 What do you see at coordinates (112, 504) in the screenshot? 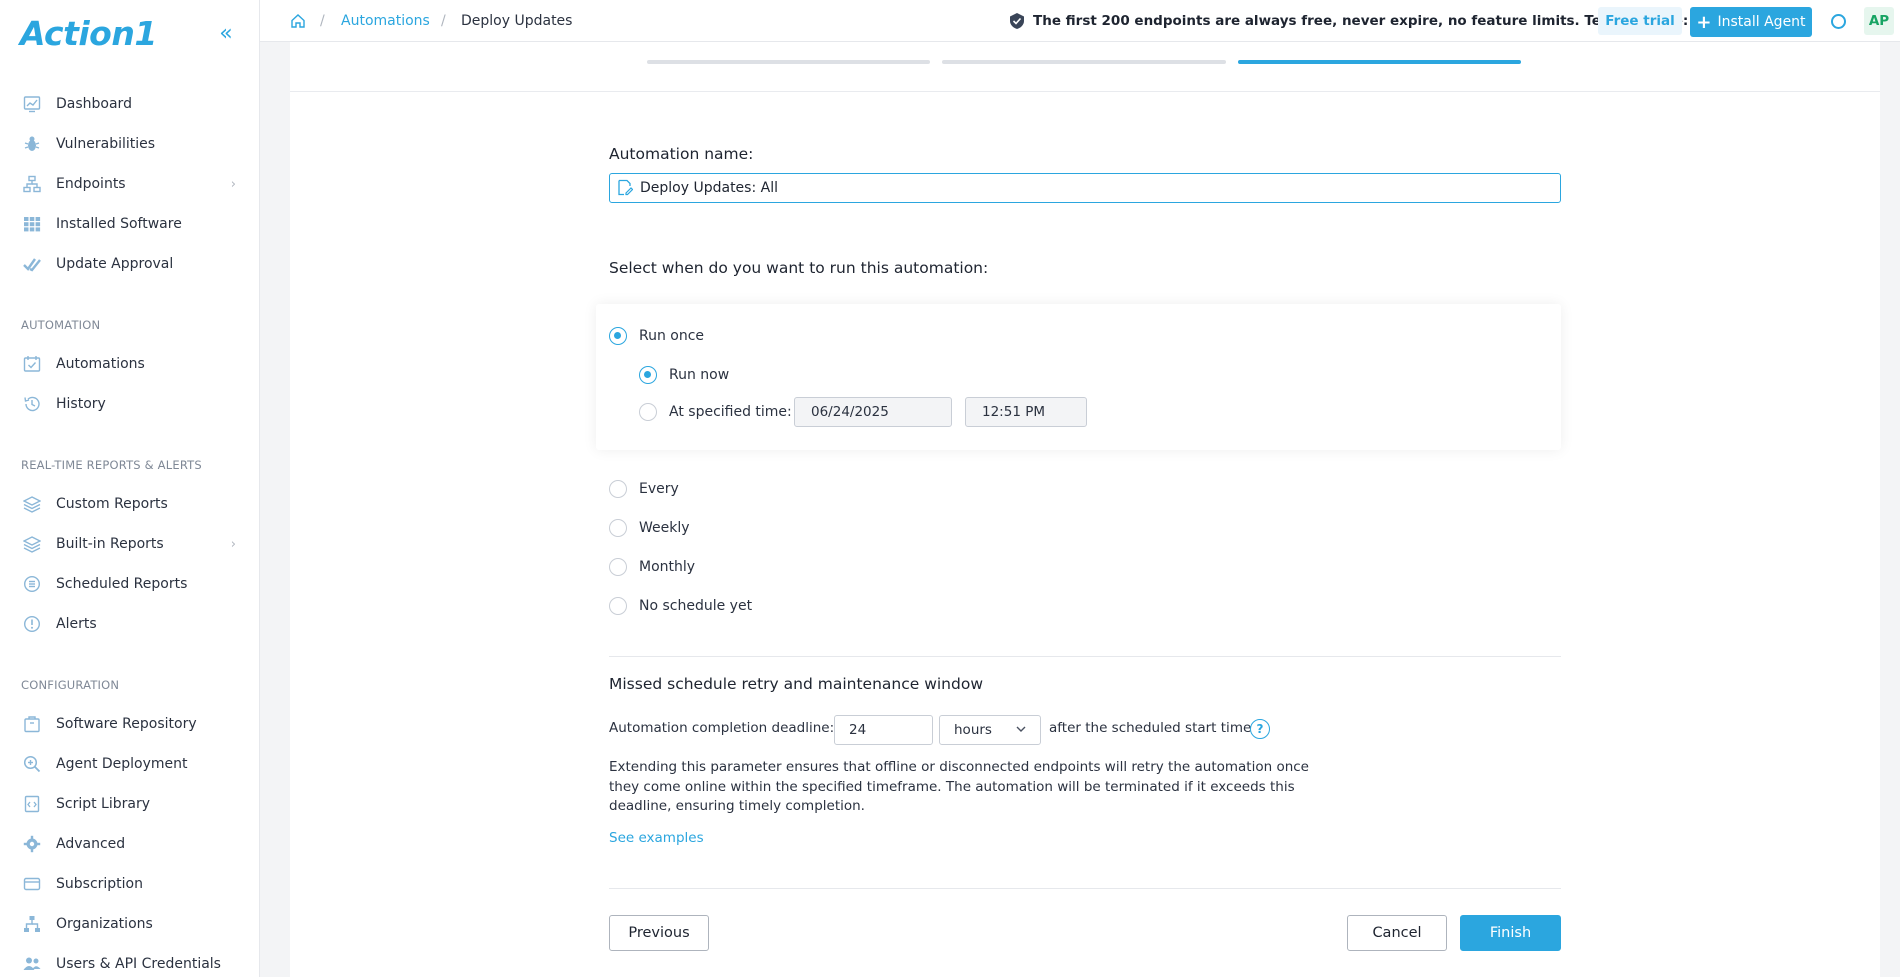
I see `sidebar-item-label: Custom Reports` at bounding box center [112, 504].